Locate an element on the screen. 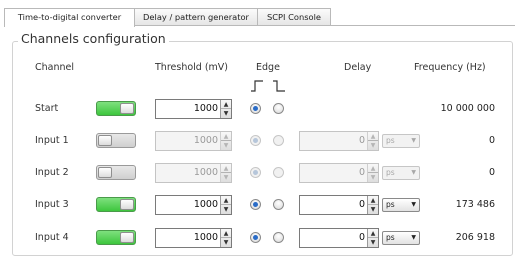  channel-label: Input 1 is located at coordinates (52, 140).